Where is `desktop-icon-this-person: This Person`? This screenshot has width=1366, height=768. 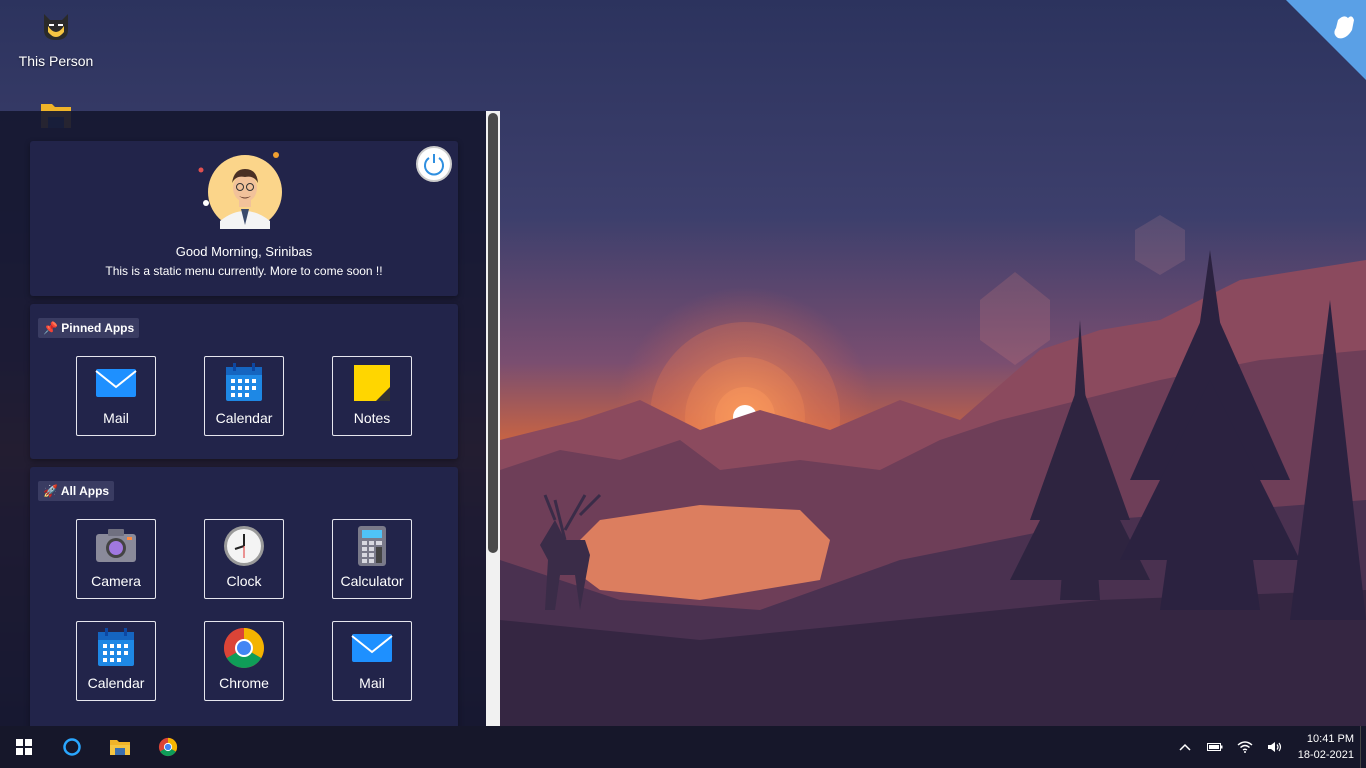
desktop-icon-this-person: This Person is located at coordinates (56, 39).